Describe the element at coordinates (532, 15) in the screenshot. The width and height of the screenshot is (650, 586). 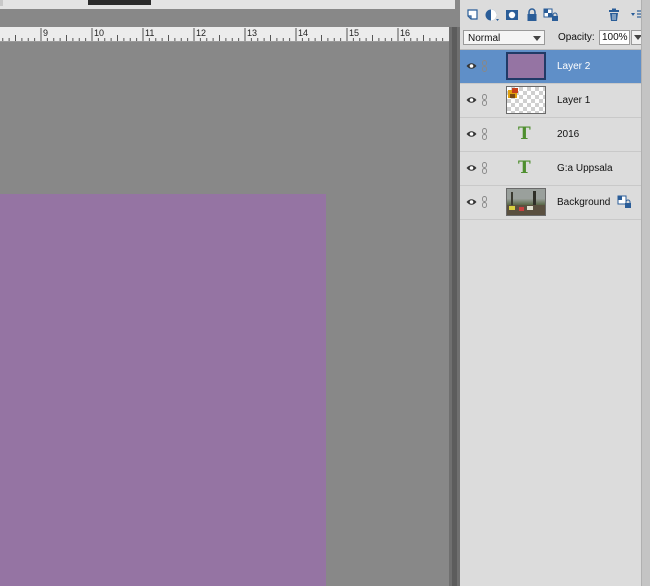
I see `lock-icon` at that location.